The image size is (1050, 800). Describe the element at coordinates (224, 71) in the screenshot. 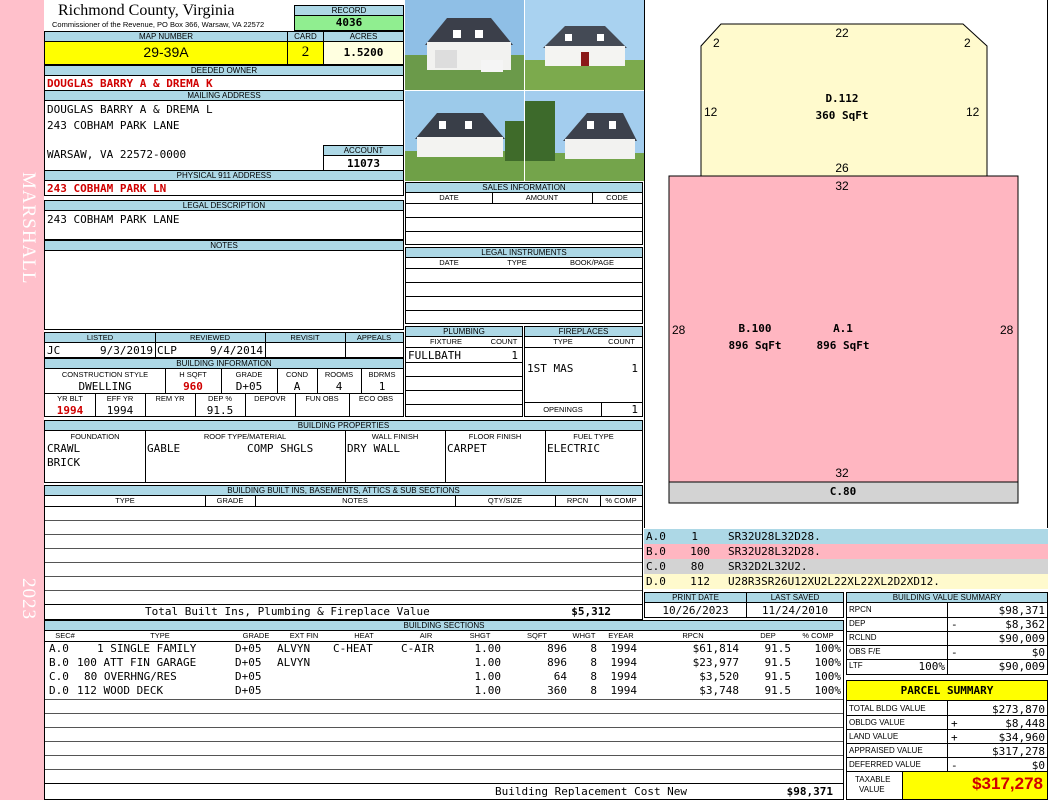

I see `deeded-owner-label: DEEDED OWNER` at that location.